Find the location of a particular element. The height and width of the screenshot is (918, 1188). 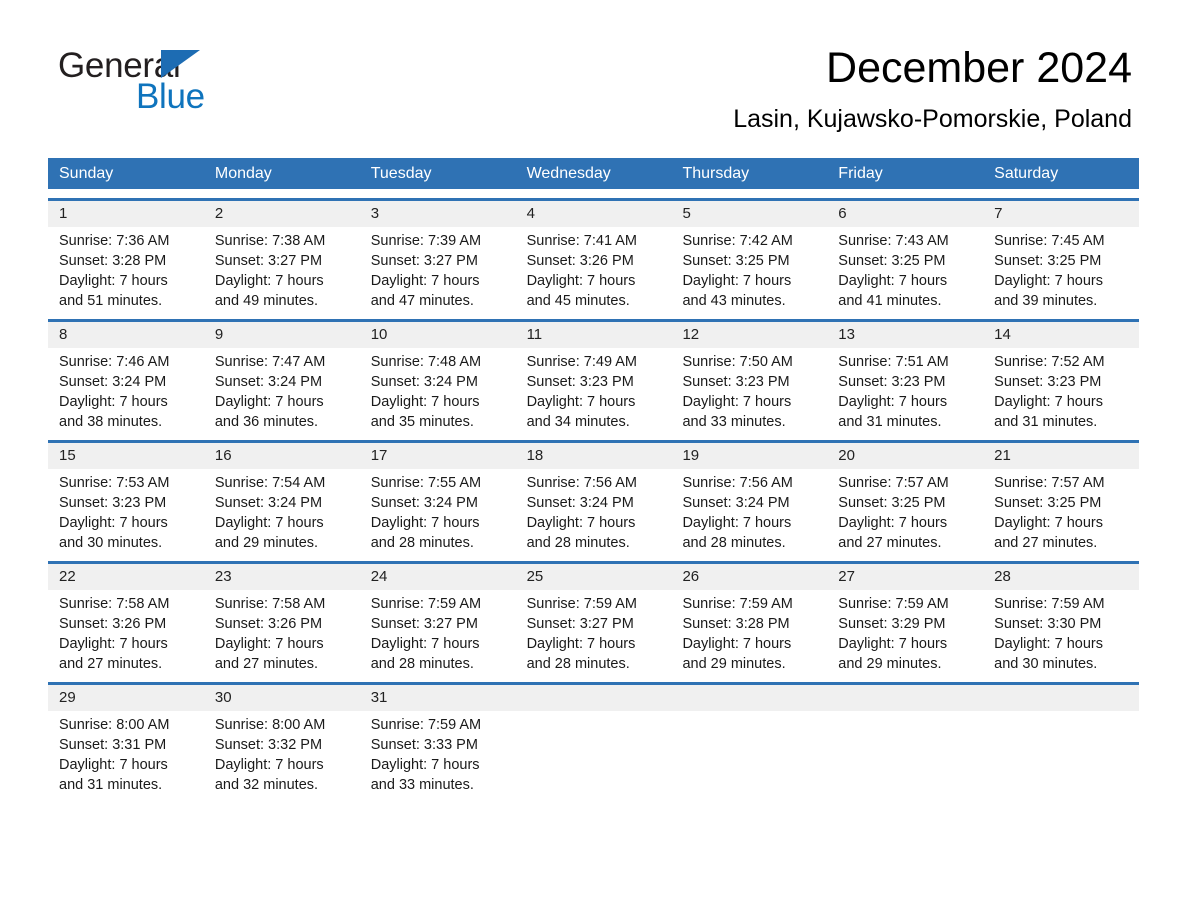

day-number: 1 is located at coordinates (126, 214).